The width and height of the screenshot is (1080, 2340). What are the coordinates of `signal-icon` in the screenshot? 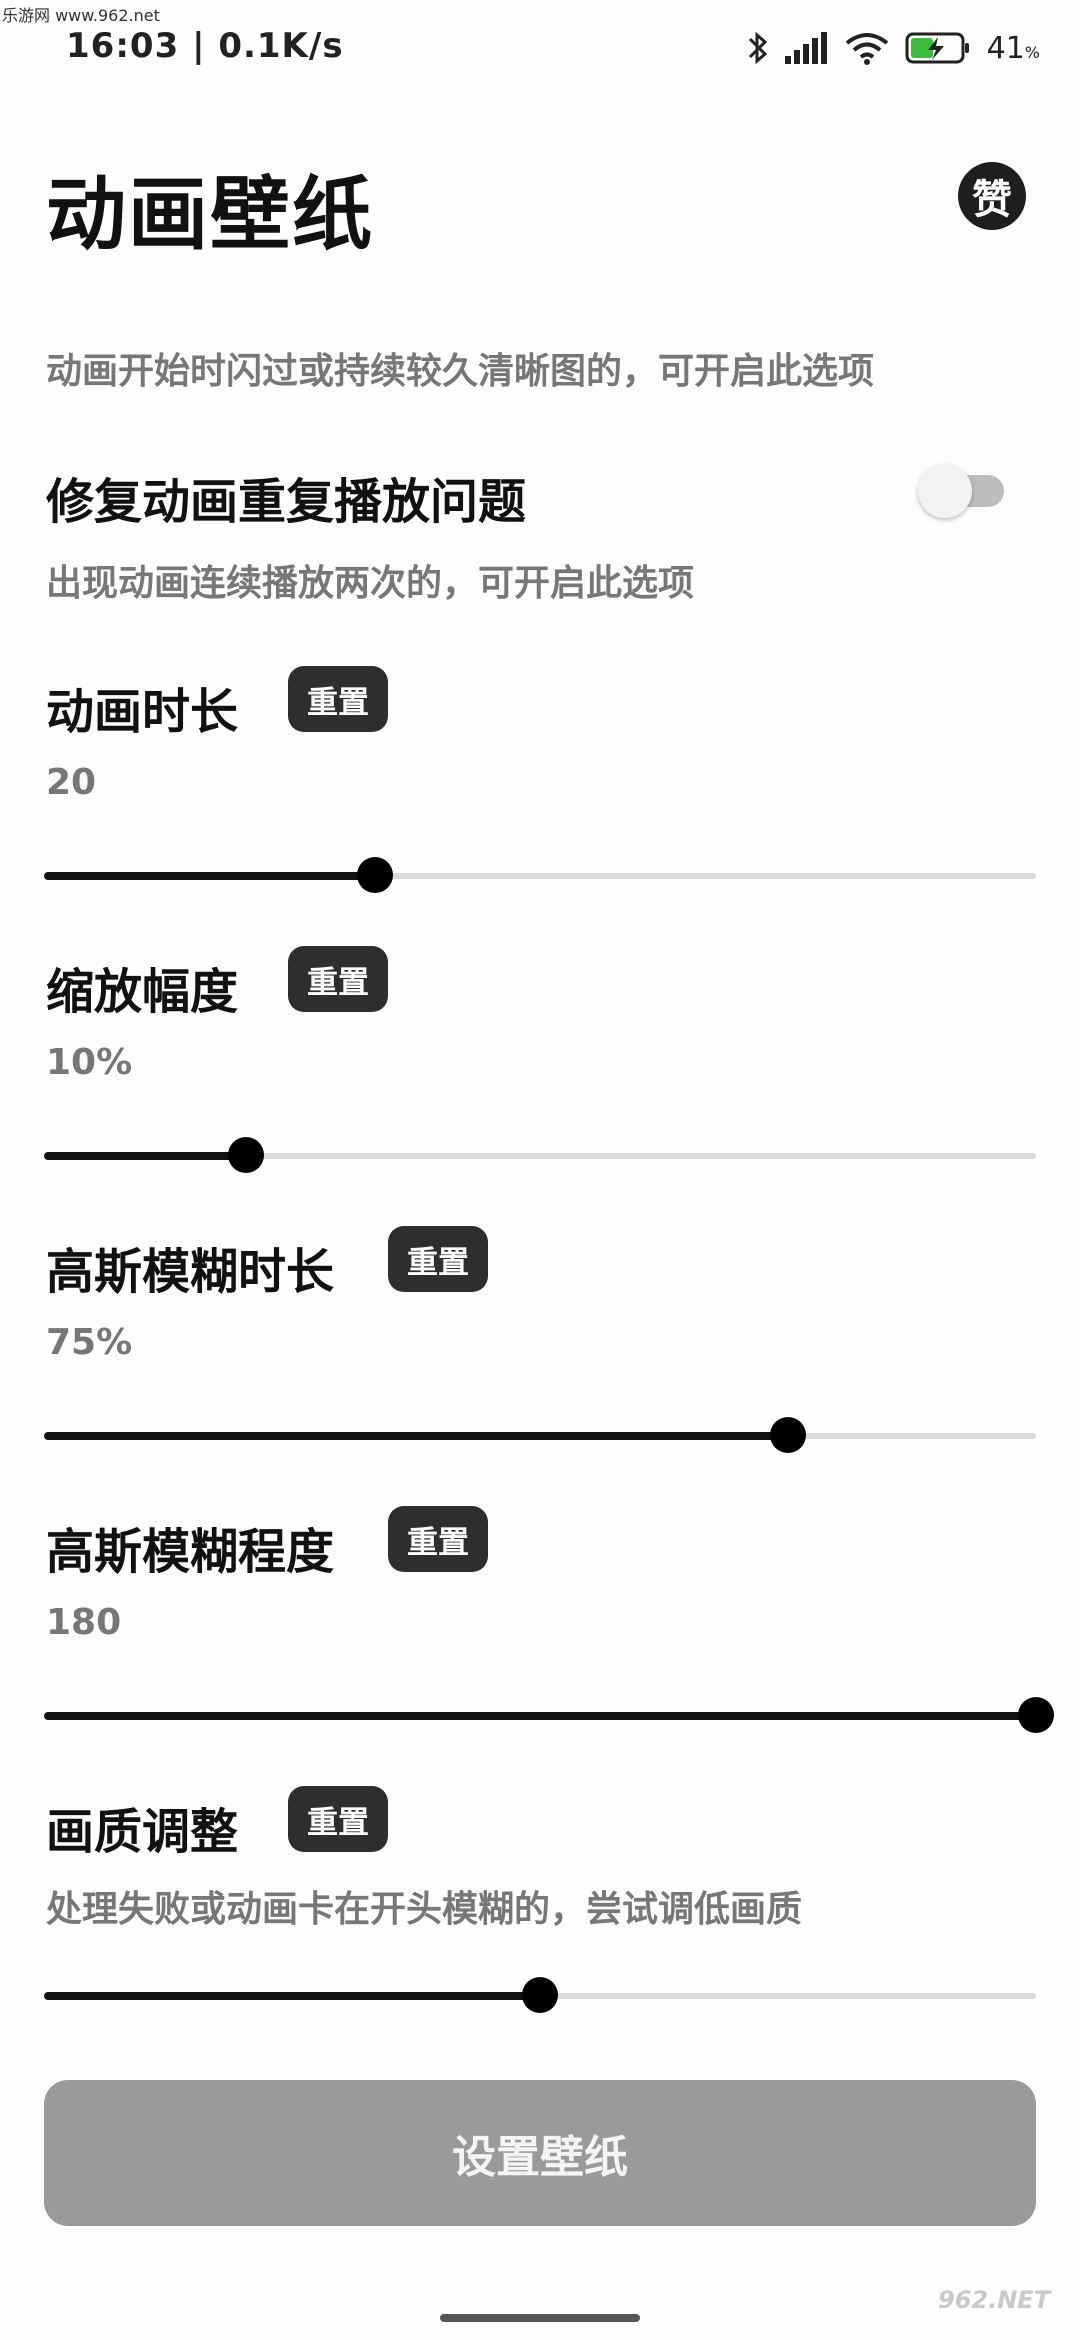 It's located at (806, 48).